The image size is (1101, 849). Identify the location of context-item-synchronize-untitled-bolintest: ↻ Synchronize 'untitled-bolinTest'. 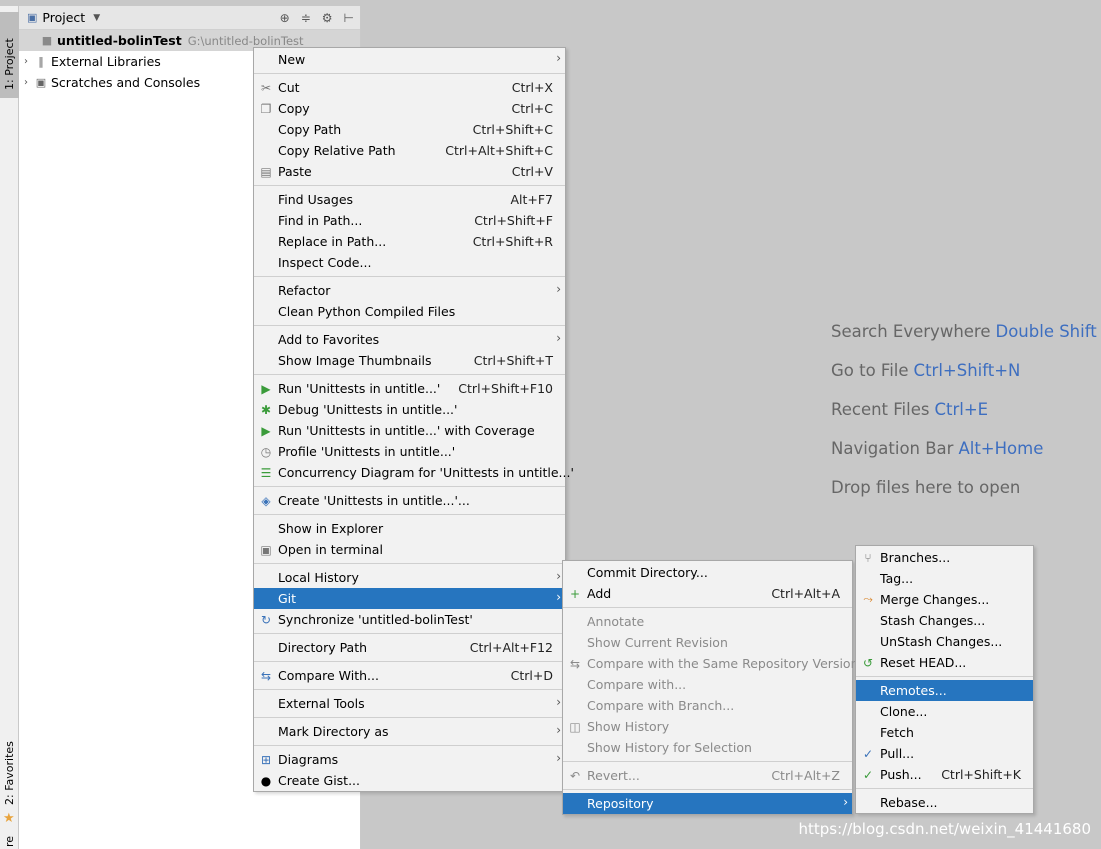
(409, 619).